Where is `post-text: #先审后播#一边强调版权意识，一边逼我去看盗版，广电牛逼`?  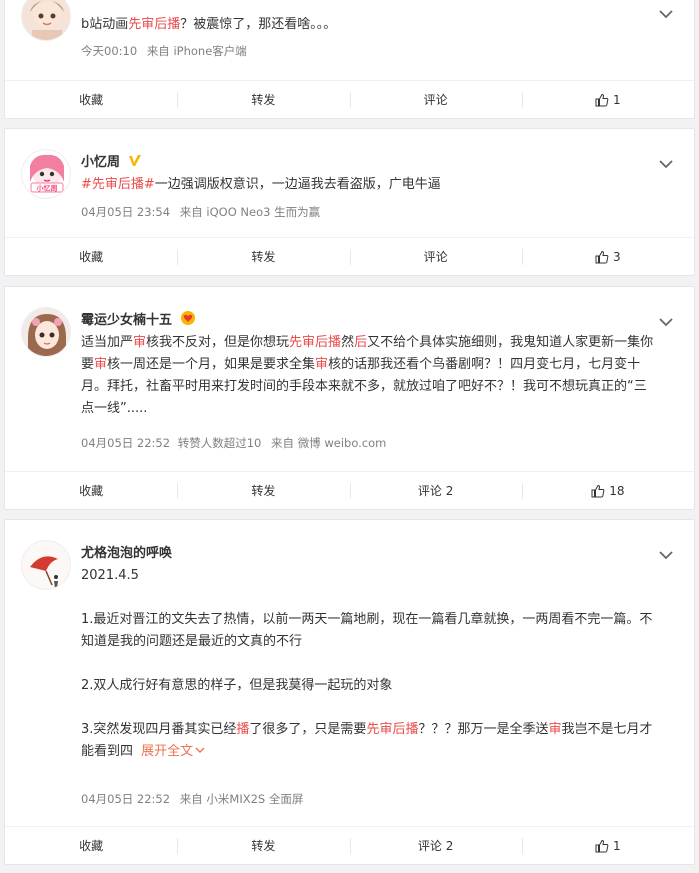
post-text: #先审后播#一边强调版权意识，一边逼我去看盗版，广电牛逼 is located at coordinates (261, 184).